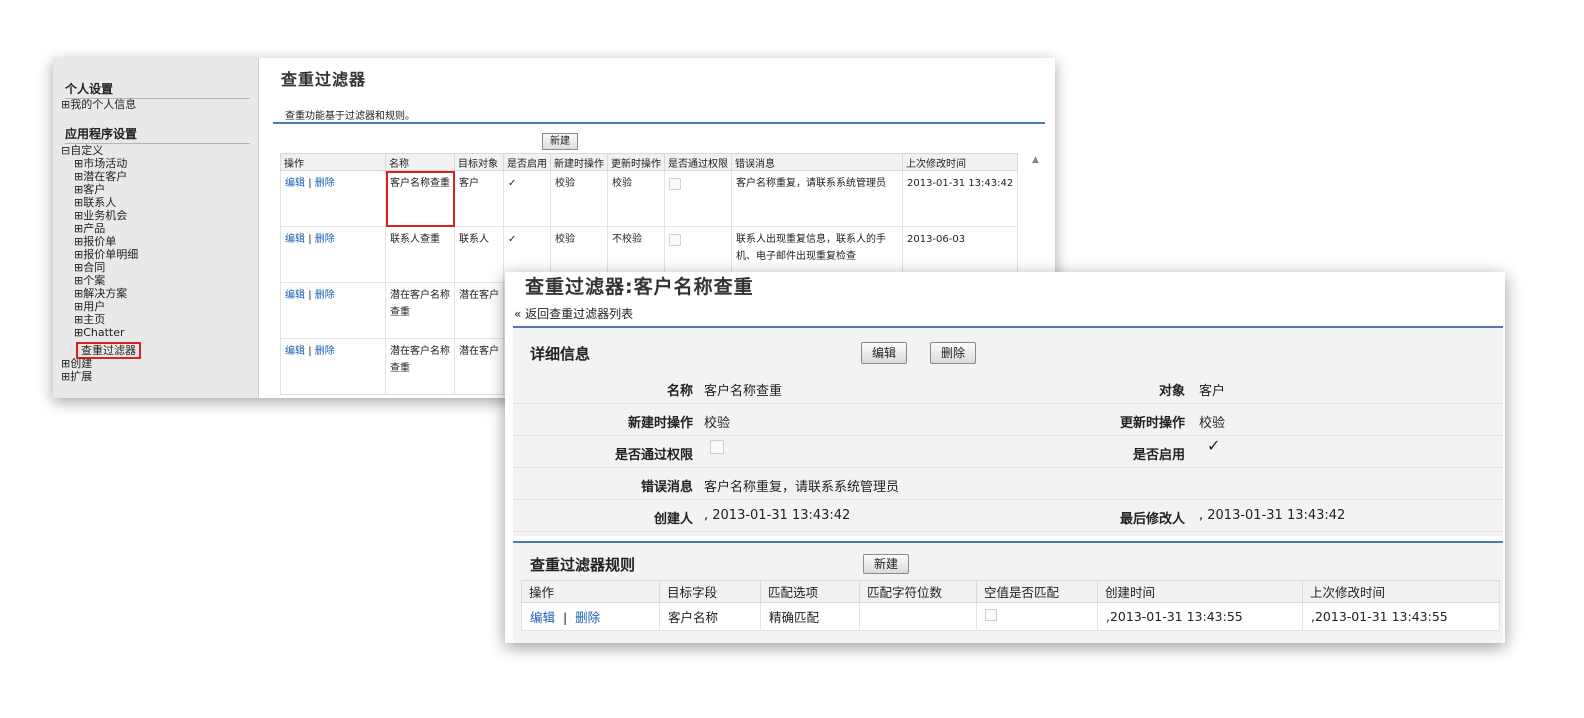  I want to click on column-header: 名称, so click(420, 162).